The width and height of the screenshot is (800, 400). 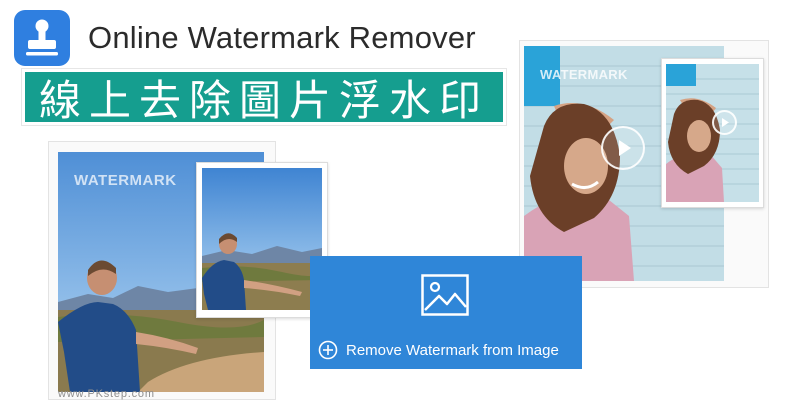 What do you see at coordinates (623, 148) in the screenshot?
I see `play-icon` at bounding box center [623, 148].